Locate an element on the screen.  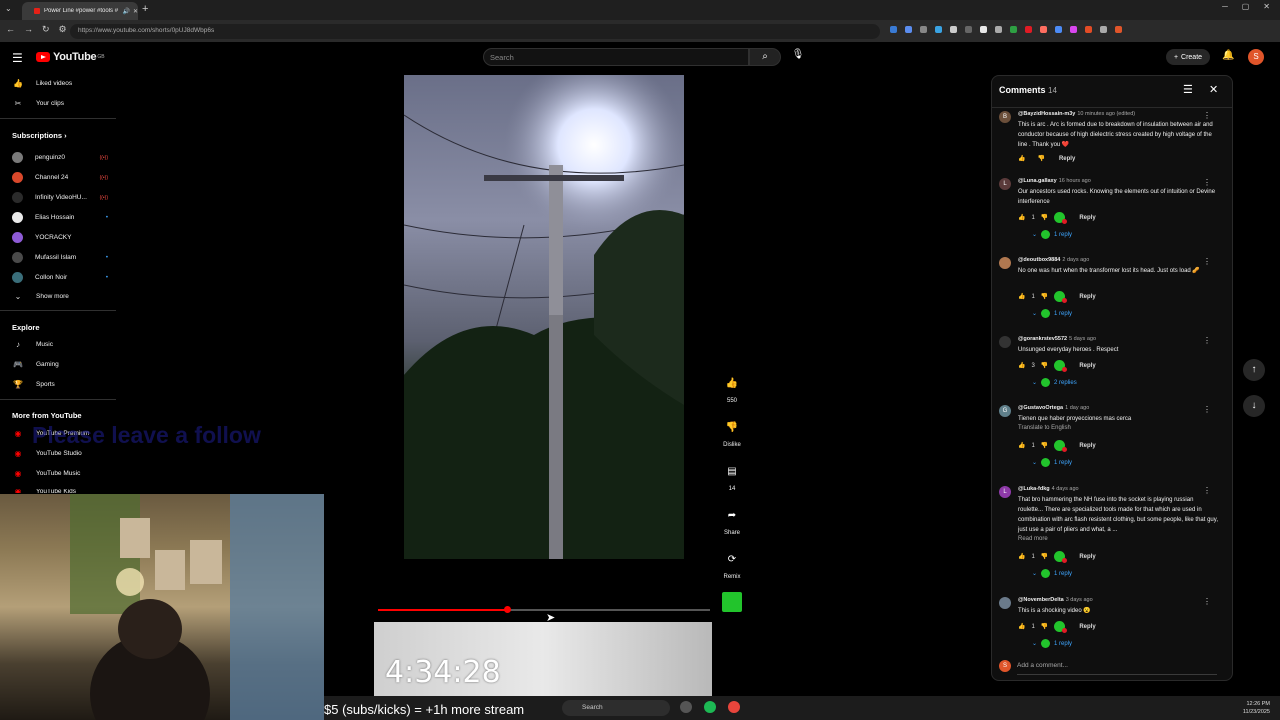
share-button: ➦ Share is located at coordinates (732, 521).